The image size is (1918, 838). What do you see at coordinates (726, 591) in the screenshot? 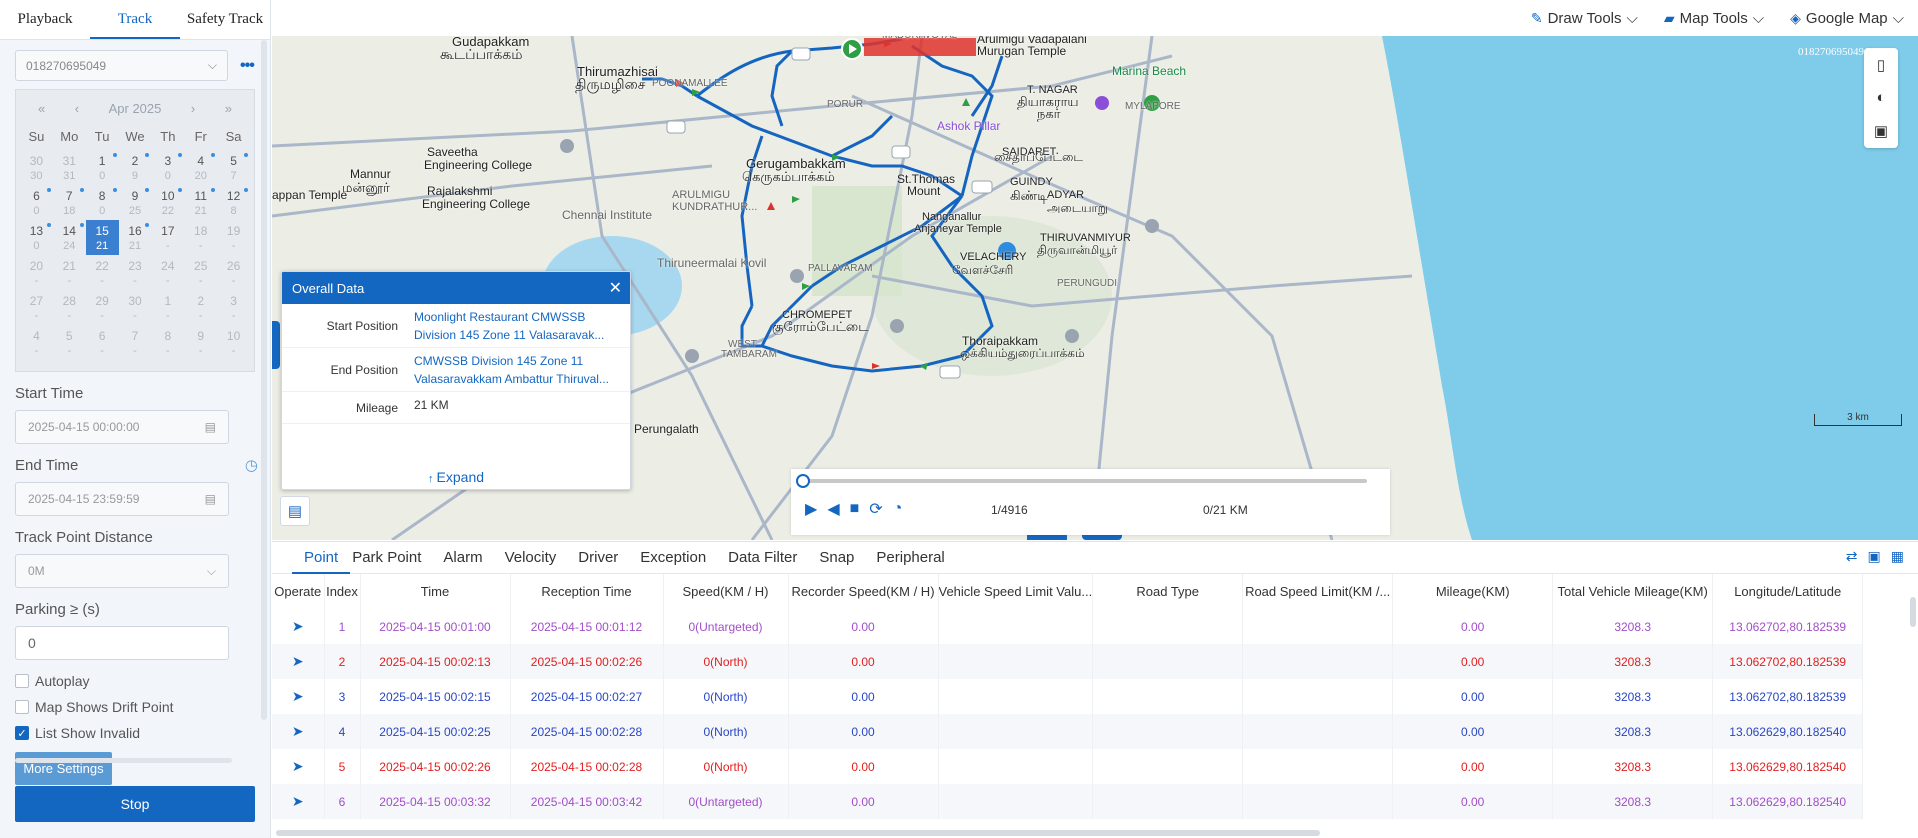
I see `column-header: Speed(KM / H)` at bounding box center [726, 591].